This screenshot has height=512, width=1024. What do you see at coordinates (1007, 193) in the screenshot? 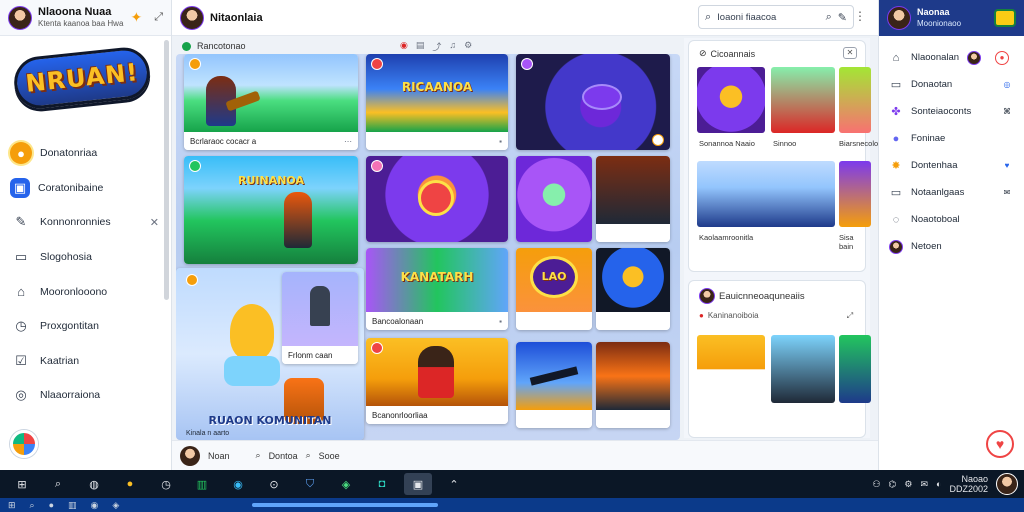
I see `badge-icon: ✉` at bounding box center [1007, 193].